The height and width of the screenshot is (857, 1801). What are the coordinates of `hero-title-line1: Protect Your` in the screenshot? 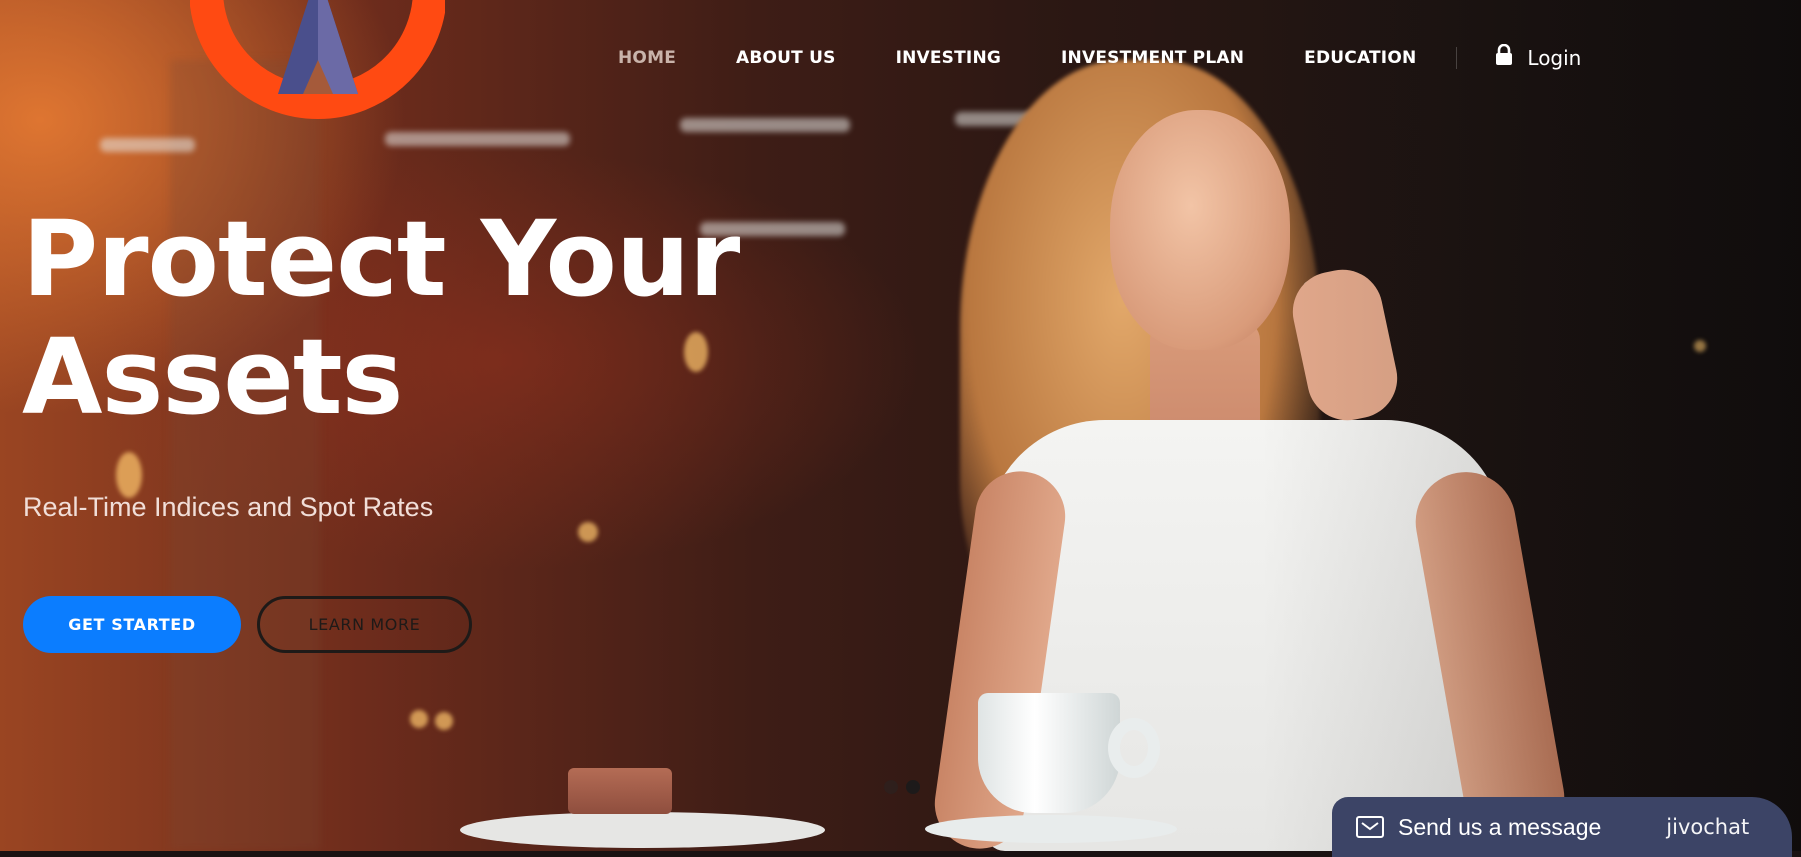 It's located at (381, 259).